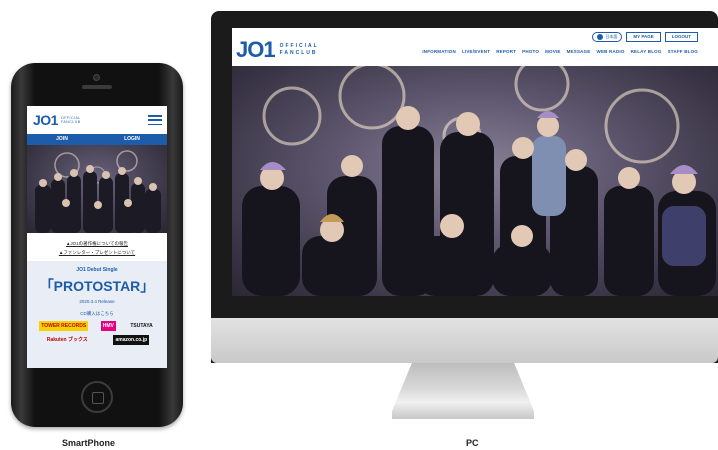 This screenshot has width=718, height=450. I want to click on home-button-icon, so click(97, 397).